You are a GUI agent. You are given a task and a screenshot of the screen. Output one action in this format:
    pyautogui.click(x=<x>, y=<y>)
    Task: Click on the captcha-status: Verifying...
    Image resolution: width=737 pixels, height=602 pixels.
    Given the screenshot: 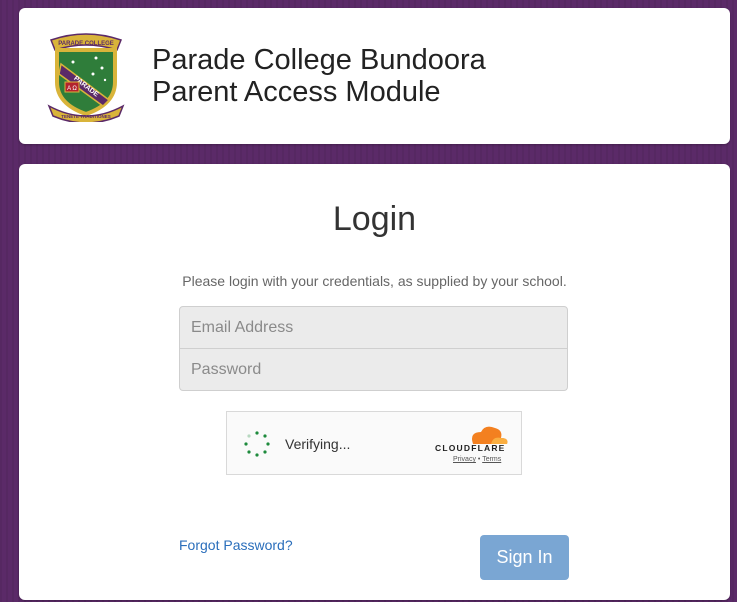 What is the action you would take?
    pyautogui.click(x=318, y=444)
    